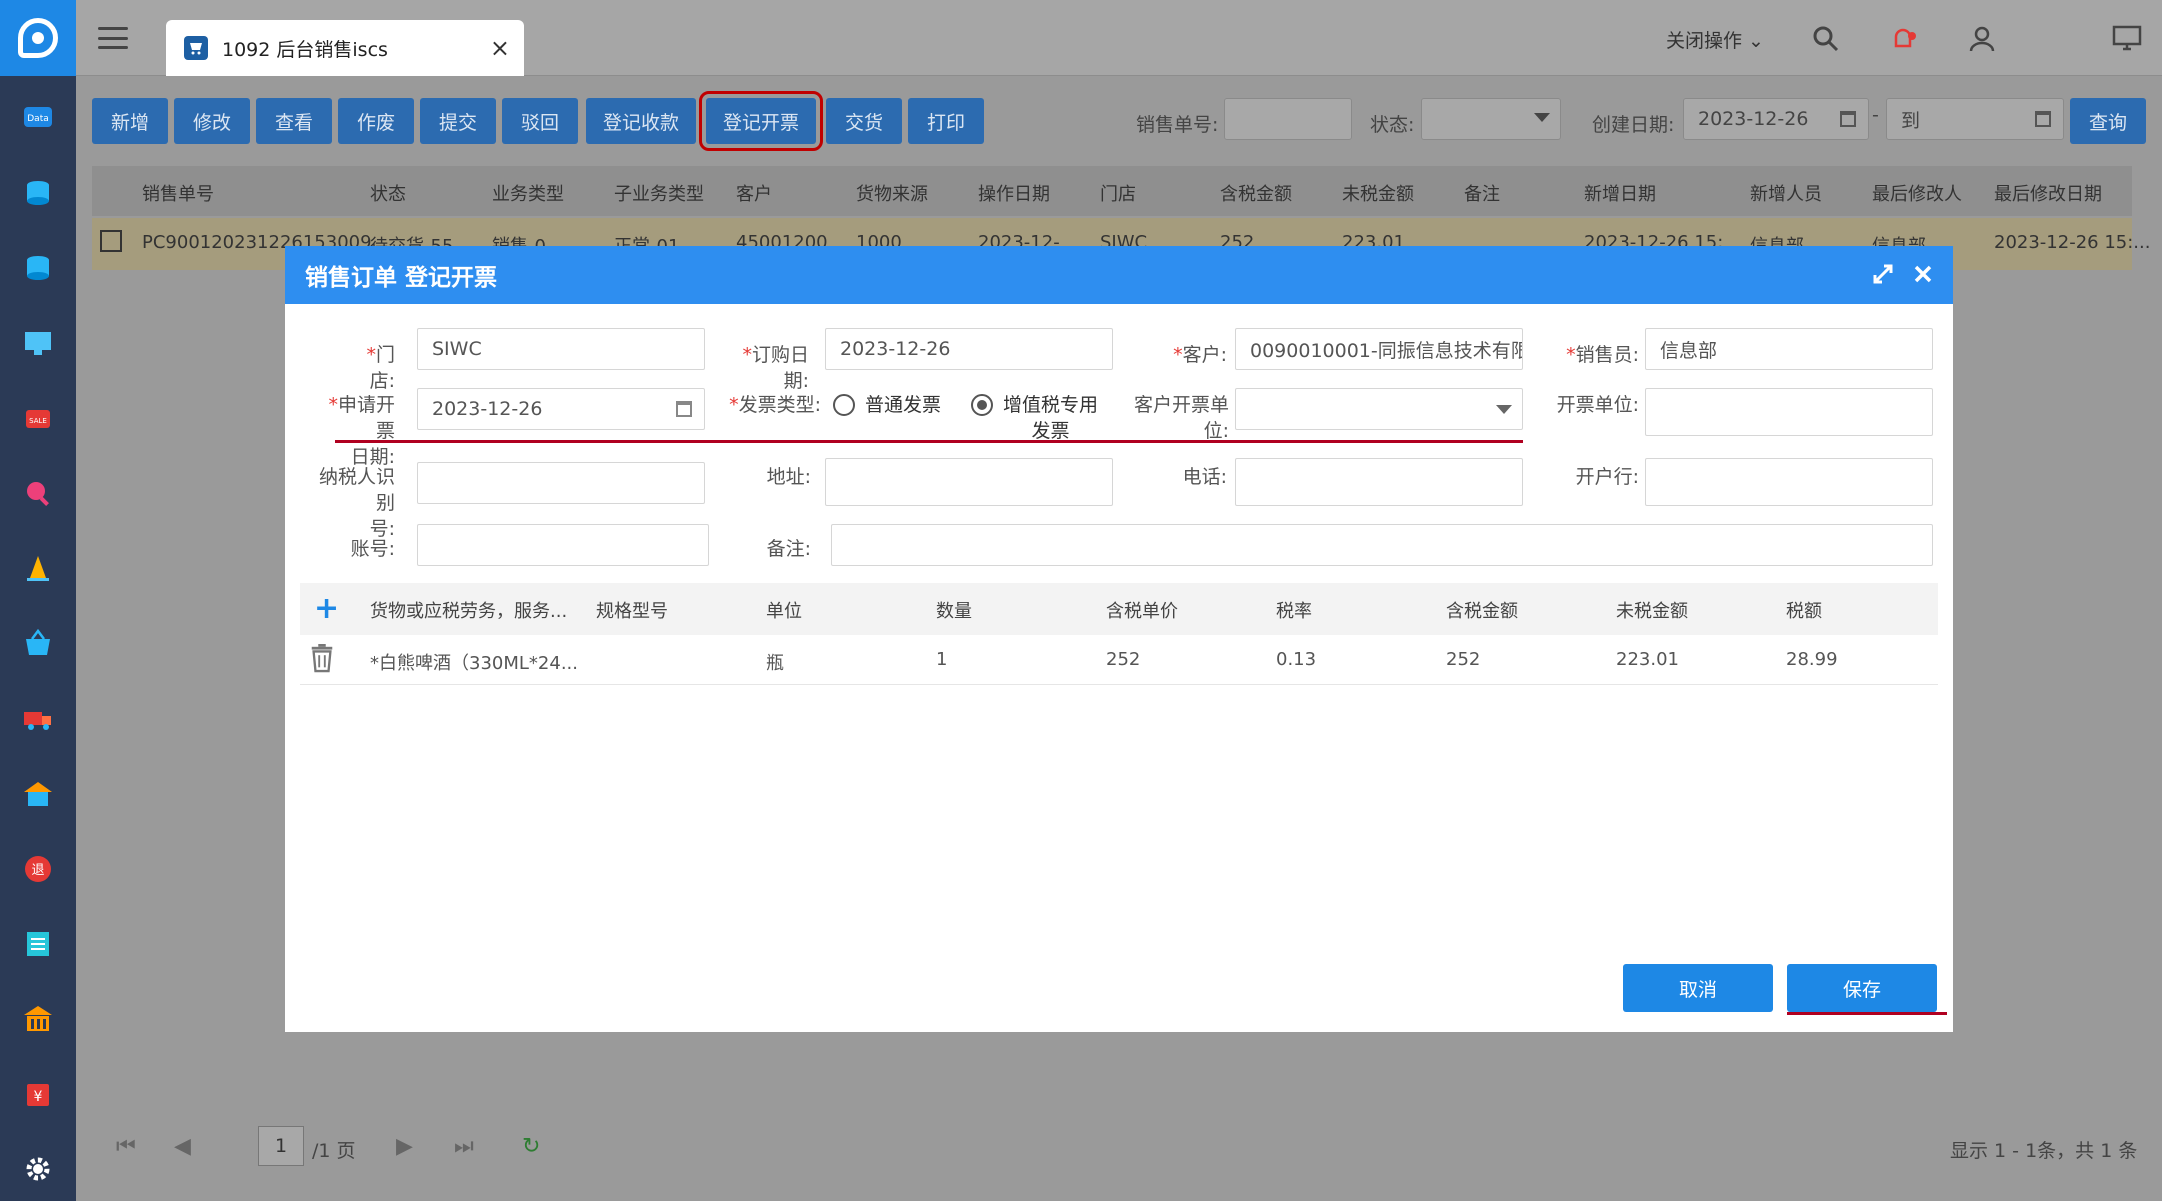  What do you see at coordinates (946, 121) in the screenshot?
I see `print-button: 打印` at bounding box center [946, 121].